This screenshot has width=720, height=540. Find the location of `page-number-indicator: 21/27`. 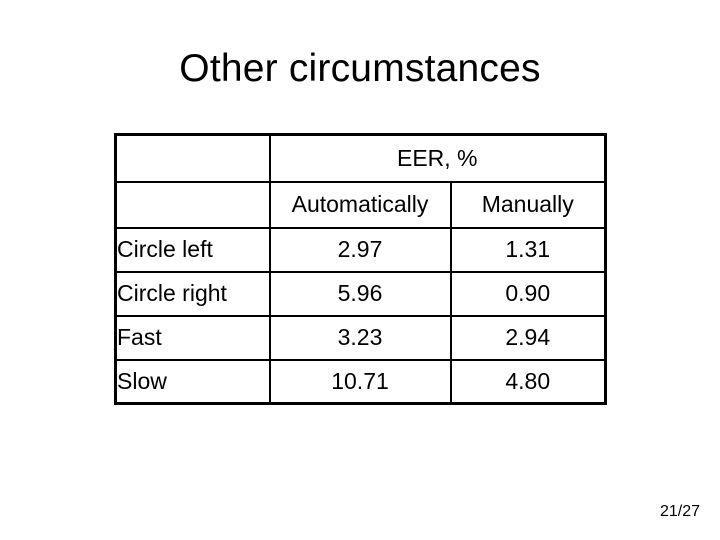

page-number-indicator: 21/27 is located at coordinates (679, 511).